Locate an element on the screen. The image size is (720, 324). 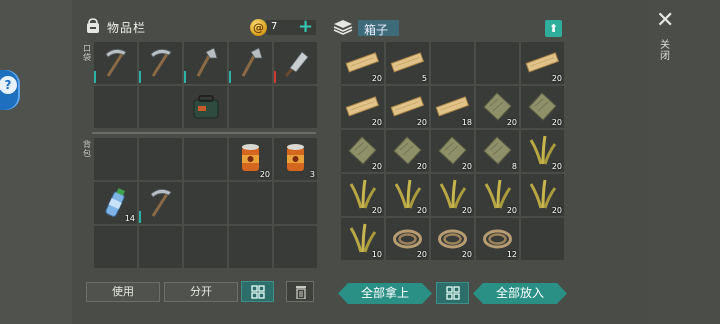
discard-button is located at coordinates (300, 291).